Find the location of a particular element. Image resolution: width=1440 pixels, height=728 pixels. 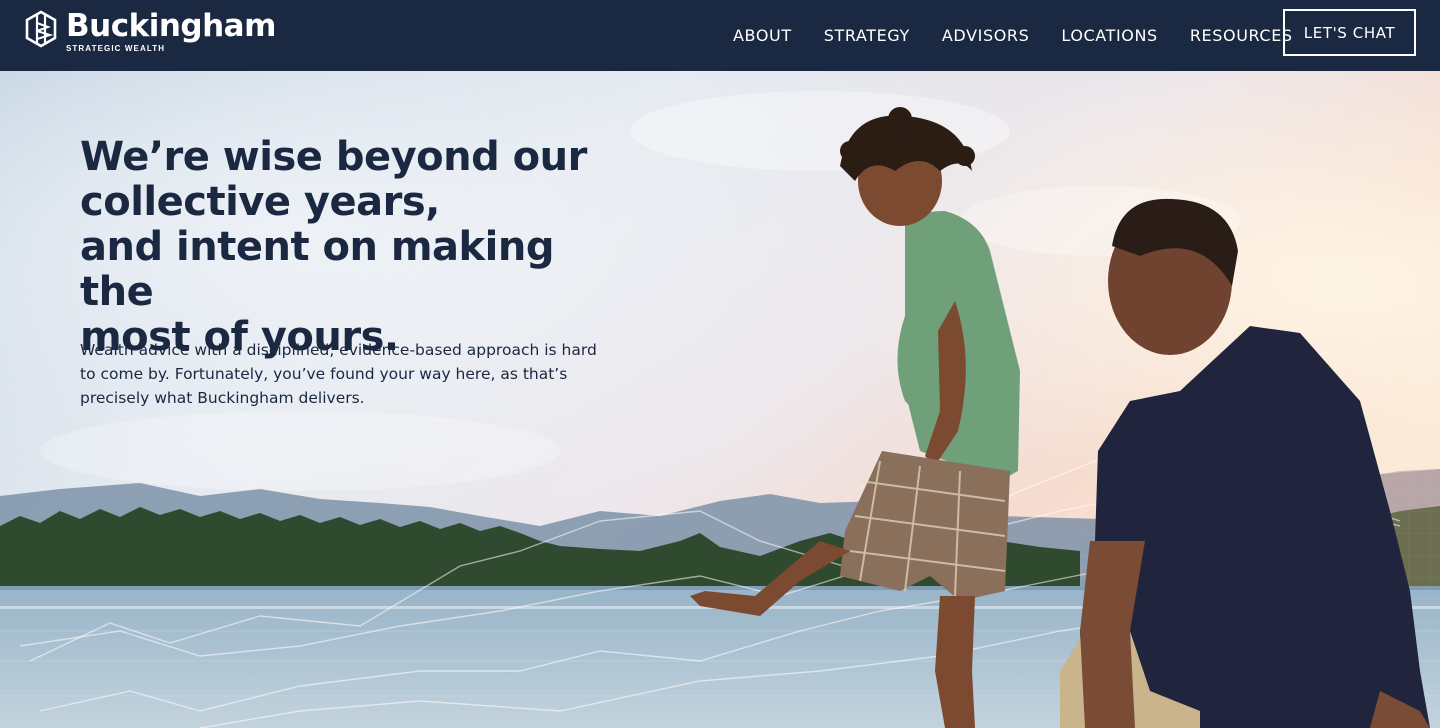

brand-name: Buckingham is located at coordinates (171, 26).